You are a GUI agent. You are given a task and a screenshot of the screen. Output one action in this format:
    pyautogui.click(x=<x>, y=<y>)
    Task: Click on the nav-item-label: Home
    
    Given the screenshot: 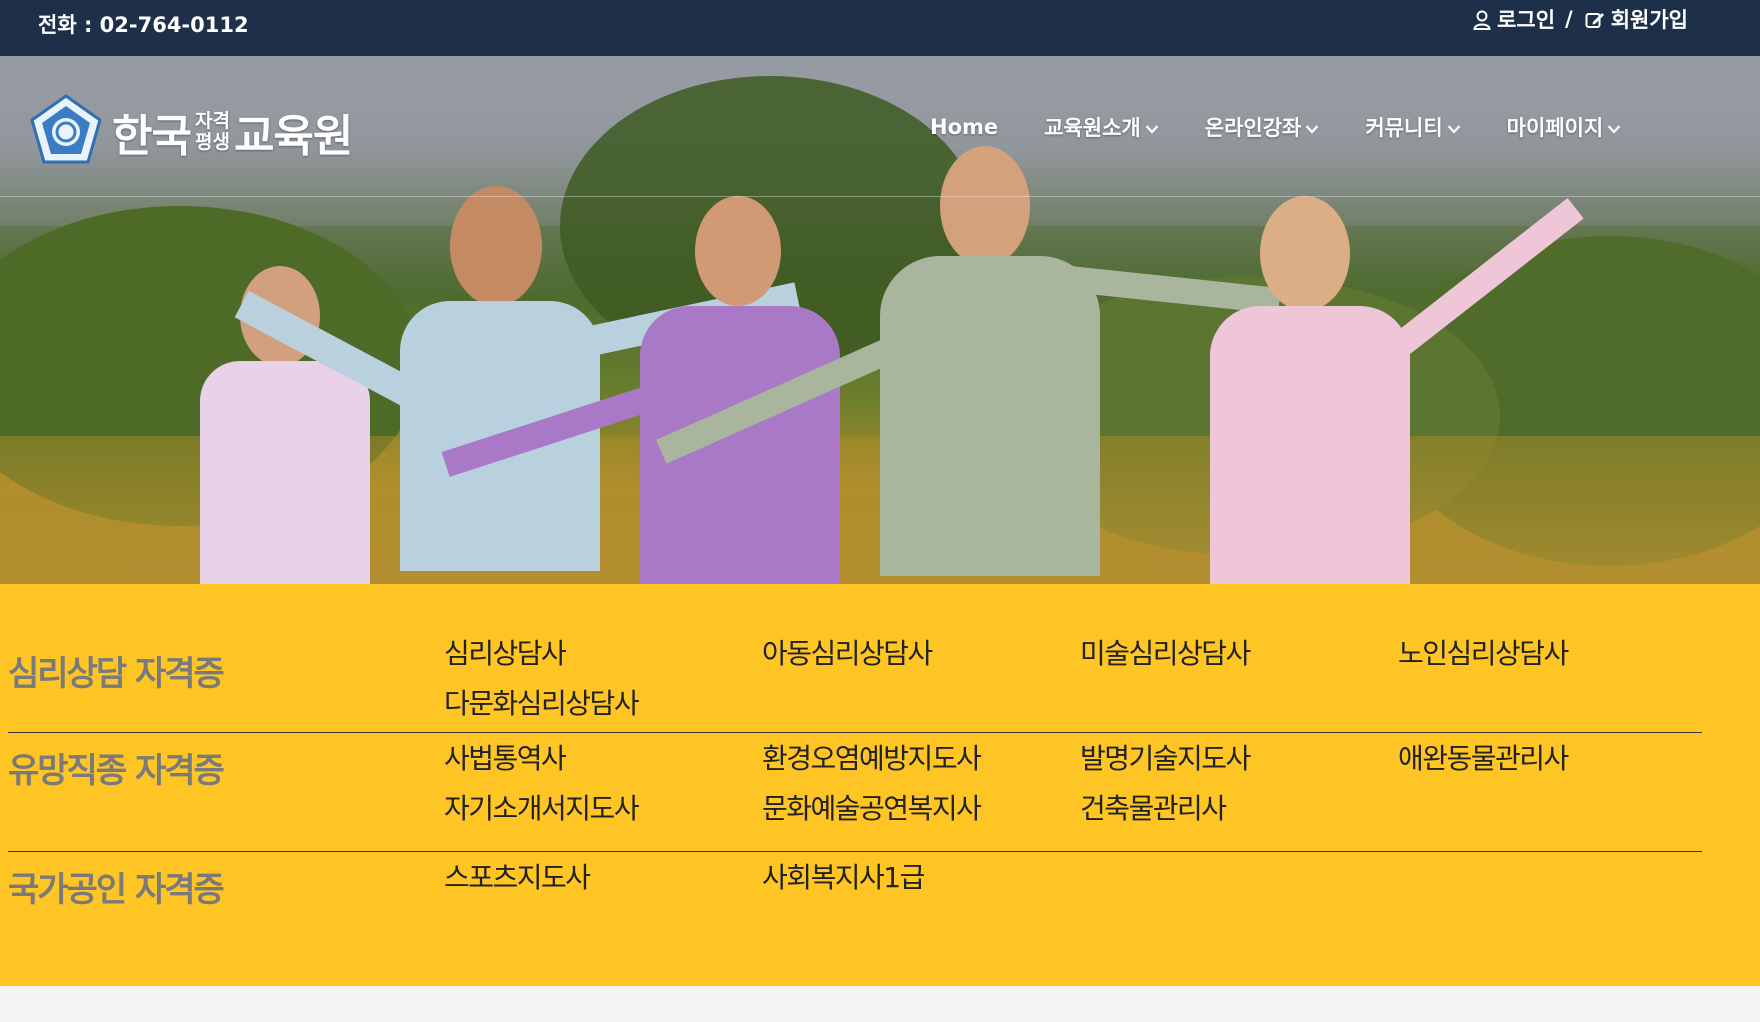 What is the action you would take?
    pyautogui.click(x=964, y=127)
    